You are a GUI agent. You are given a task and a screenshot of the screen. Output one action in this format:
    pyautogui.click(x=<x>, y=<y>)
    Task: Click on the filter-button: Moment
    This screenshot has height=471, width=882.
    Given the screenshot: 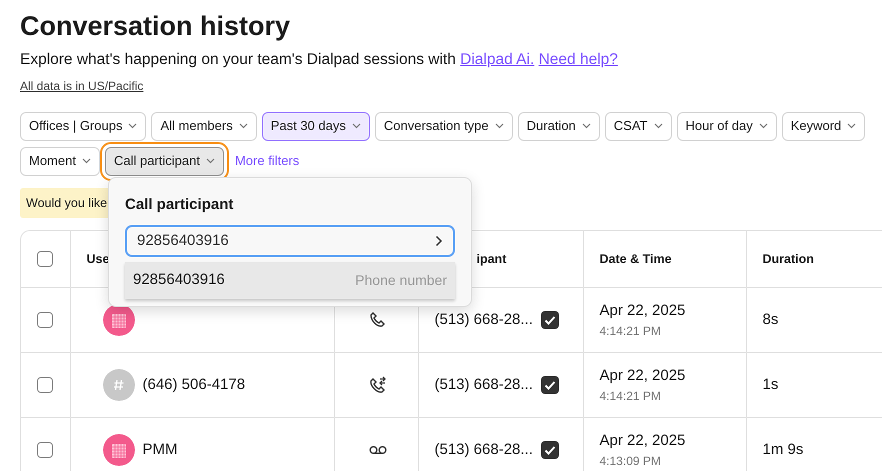 What is the action you would take?
    pyautogui.click(x=60, y=161)
    